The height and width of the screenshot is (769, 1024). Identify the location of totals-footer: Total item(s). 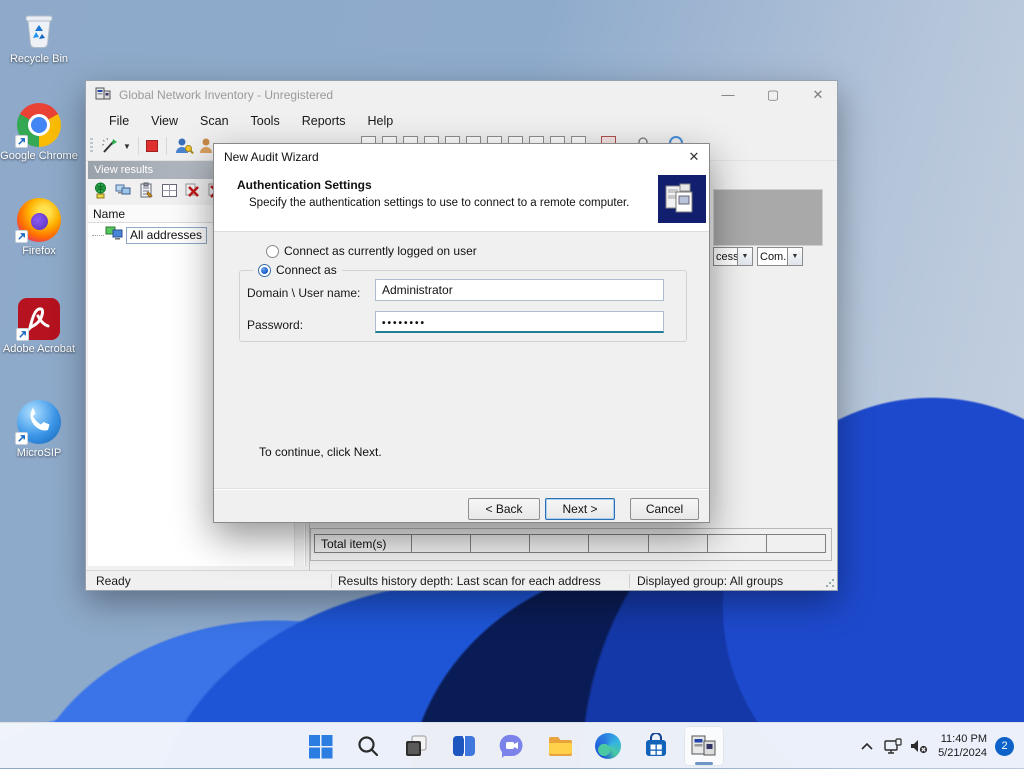
(571, 544).